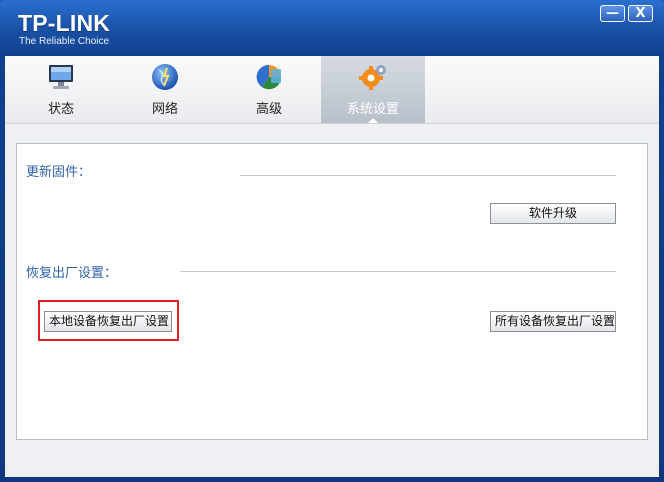 This screenshot has height=482, width=664. What do you see at coordinates (372, 77) in the screenshot?
I see `gears-icon` at bounding box center [372, 77].